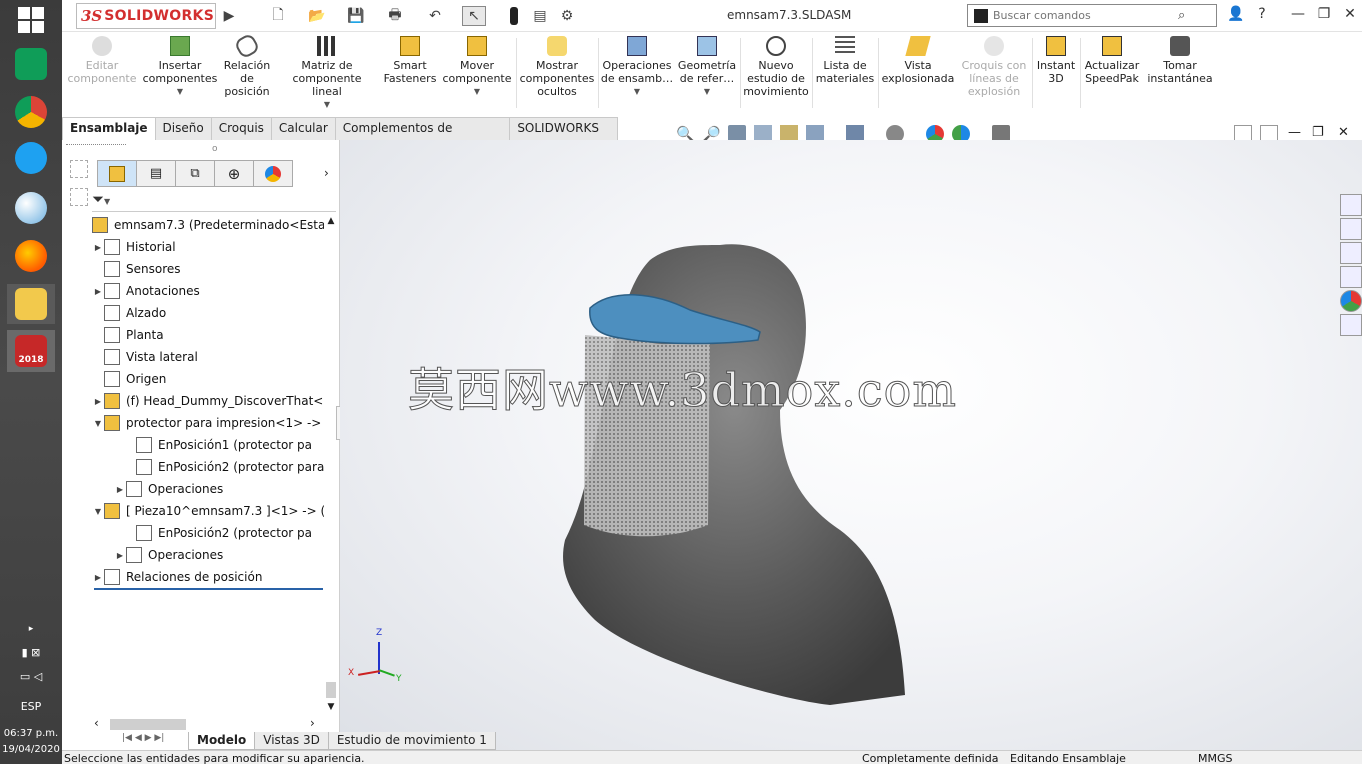 This screenshot has height=764, width=1362. What do you see at coordinates (1351, 253) in the screenshot?
I see `file-explorer-icon` at bounding box center [1351, 253].